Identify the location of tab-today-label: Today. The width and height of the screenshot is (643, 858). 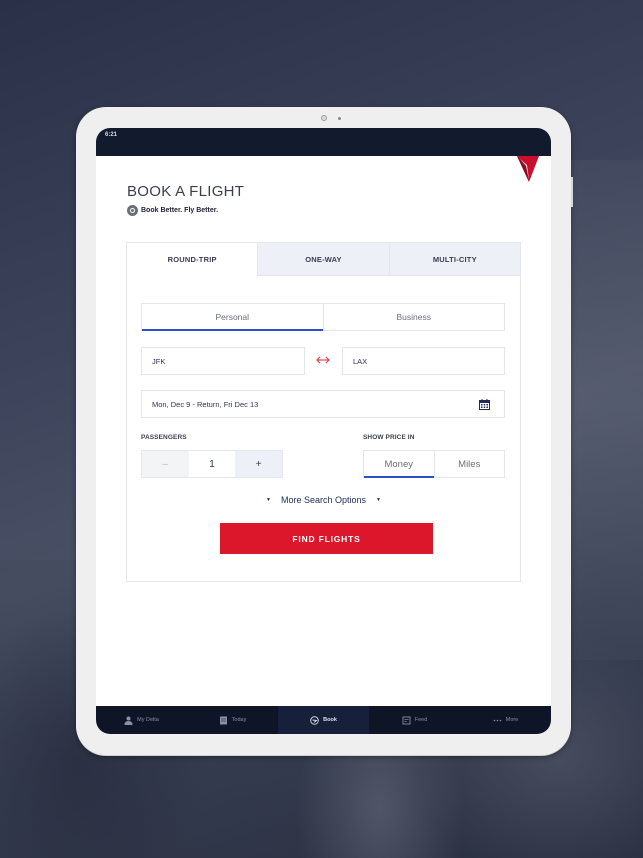
(239, 720).